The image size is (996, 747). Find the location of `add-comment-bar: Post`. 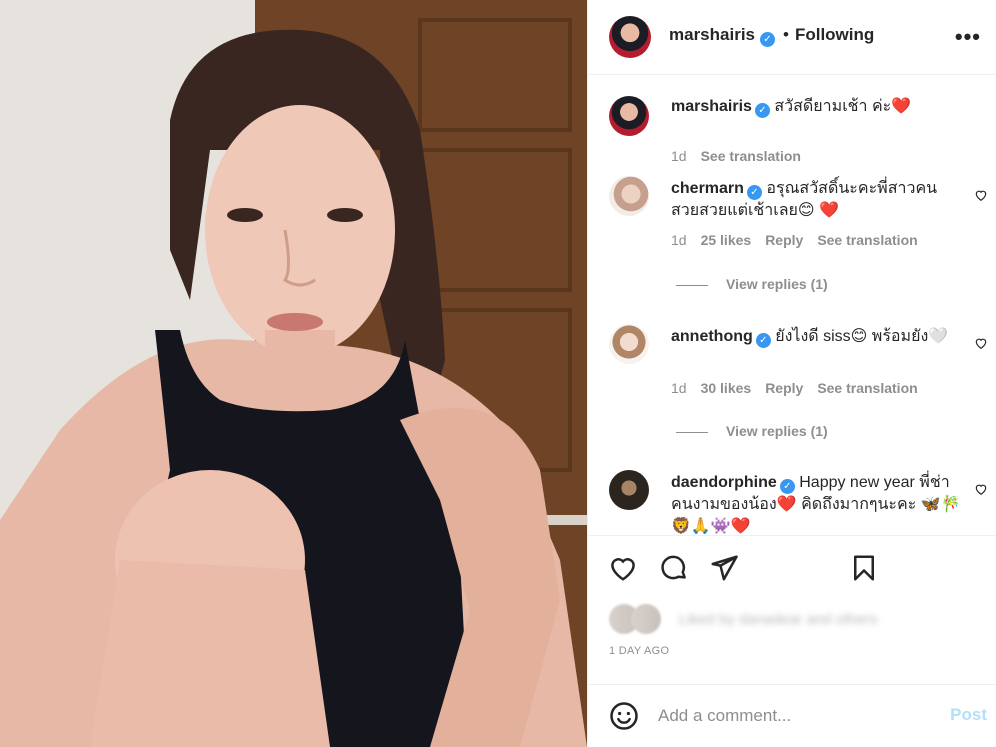

add-comment-bar: Post is located at coordinates (792, 715).